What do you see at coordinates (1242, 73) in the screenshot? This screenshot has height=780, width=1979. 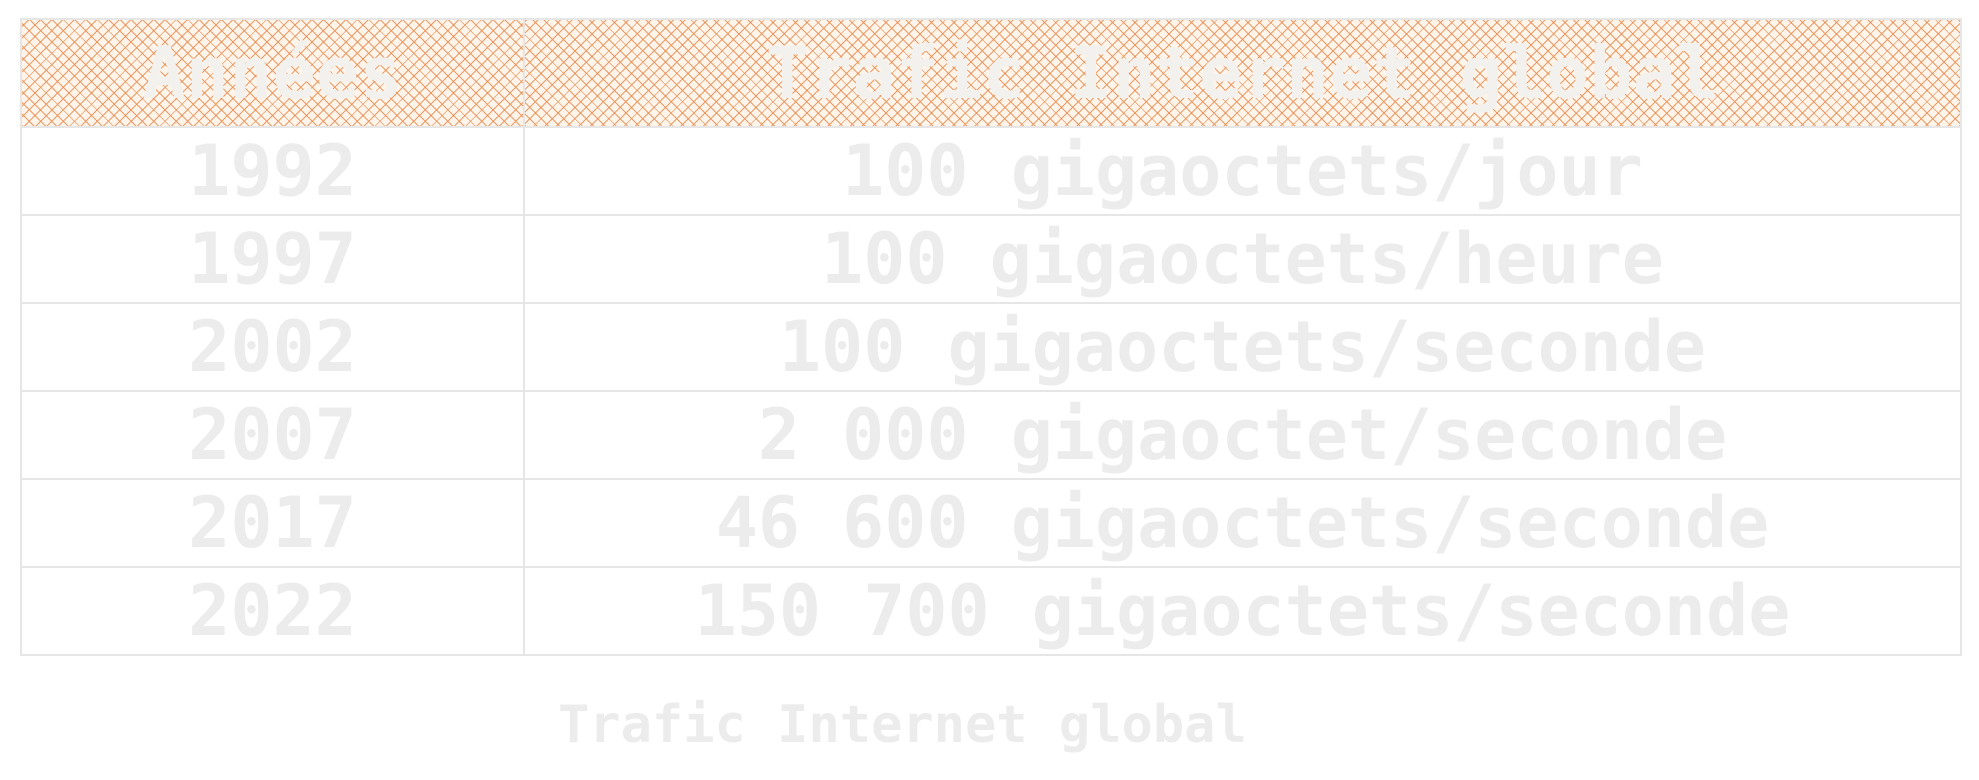 I see `header-traffic: Trafic Internet global` at bounding box center [1242, 73].